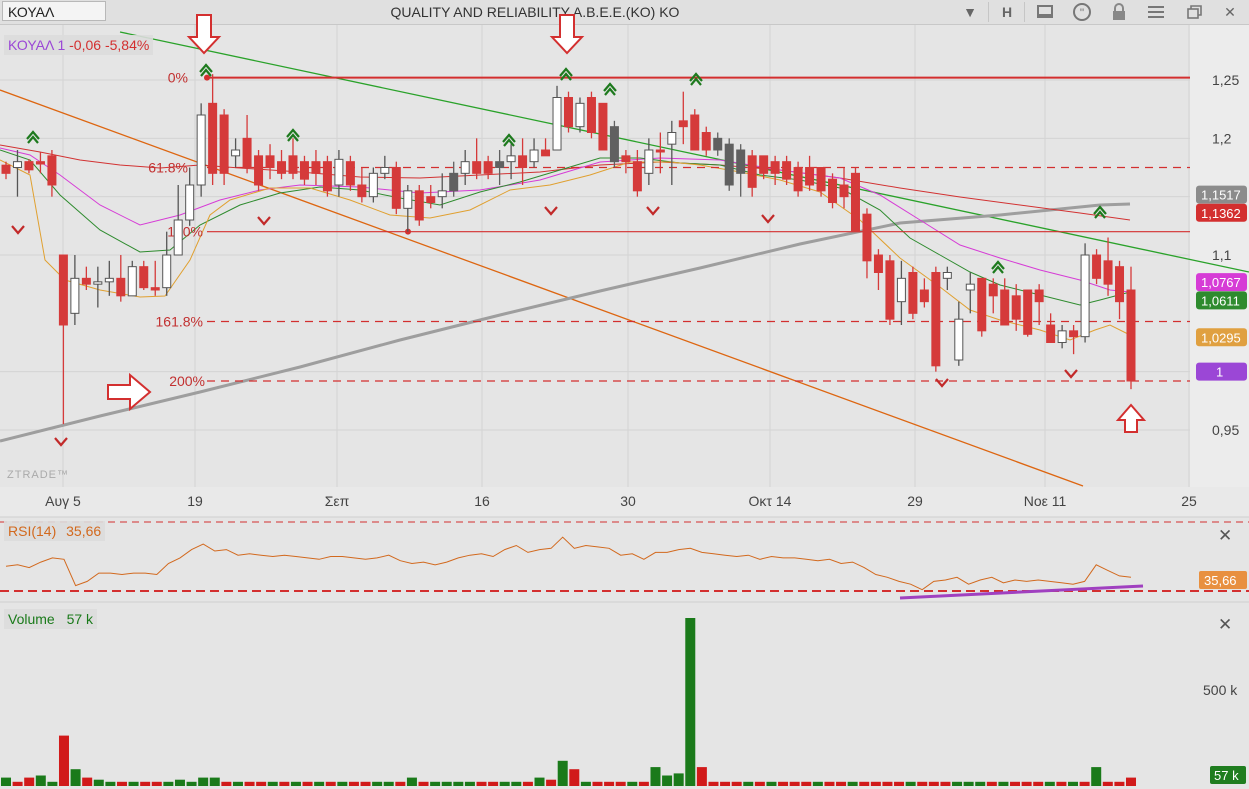 The image size is (1249, 789). Describe the element at coordinates (1225, 625) in the screenshot. I see `close-volume-icon: ✕` at that location.